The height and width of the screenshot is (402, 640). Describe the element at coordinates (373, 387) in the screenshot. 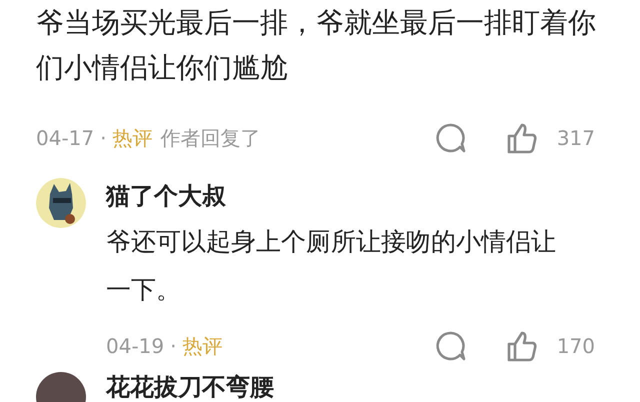

I see `author-name: 花花拔刀不弯腰` at that location.